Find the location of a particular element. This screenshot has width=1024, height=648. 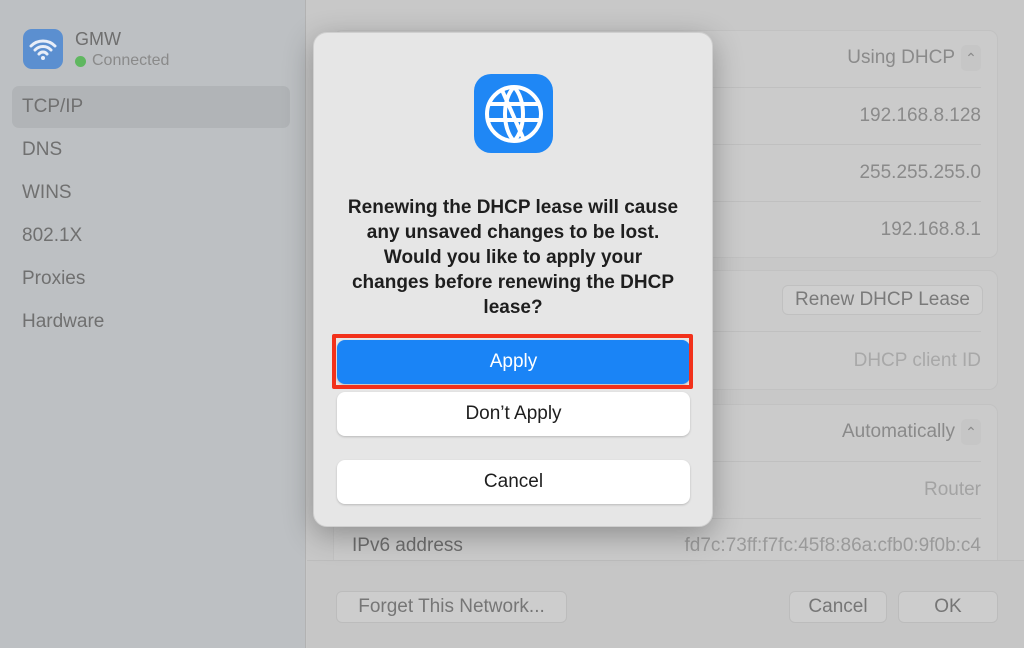

sidebar-item-8021x: 802.1X is located at coordinates (151, 236).